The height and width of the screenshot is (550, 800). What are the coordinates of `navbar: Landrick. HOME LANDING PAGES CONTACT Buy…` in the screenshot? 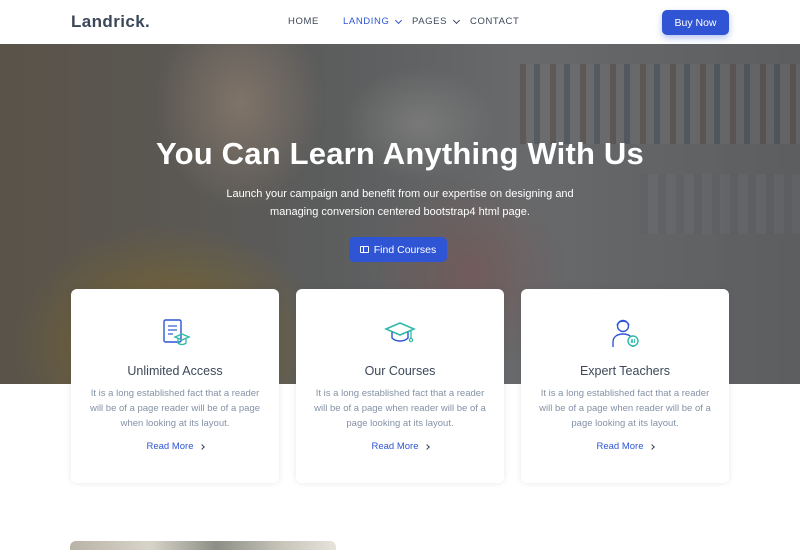 It's located at (400, 22).